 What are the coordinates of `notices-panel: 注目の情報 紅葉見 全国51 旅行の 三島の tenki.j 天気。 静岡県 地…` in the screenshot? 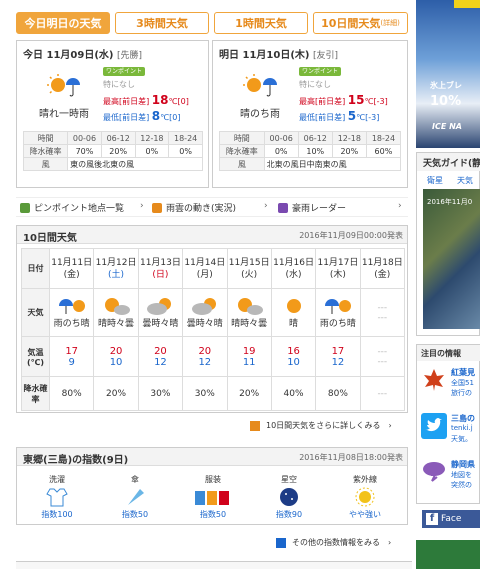 It's located at (448, 424).